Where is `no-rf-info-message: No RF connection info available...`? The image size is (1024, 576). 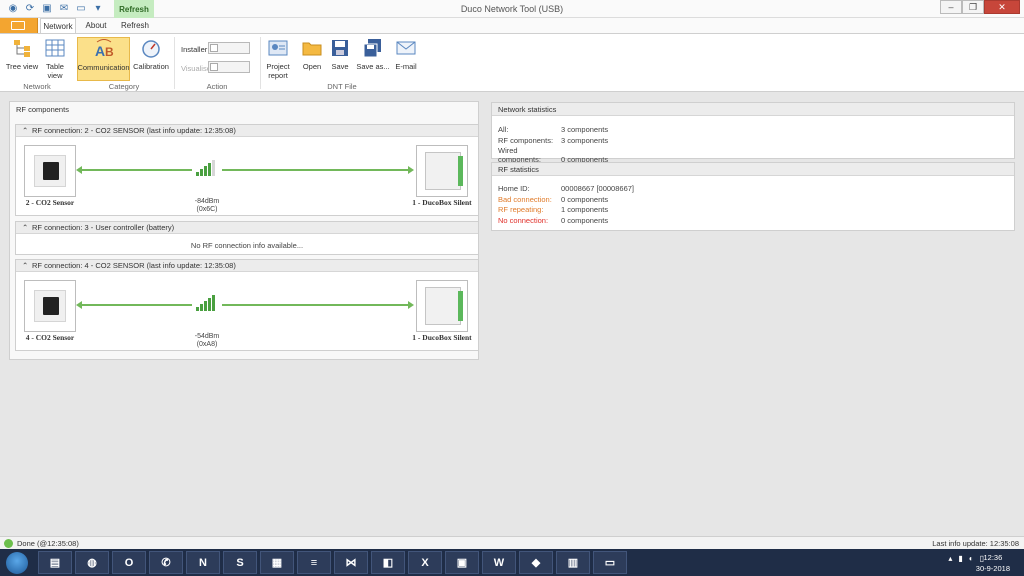 no-rf-info-message: No RF connection info available... is located at coordinates (247, 245).